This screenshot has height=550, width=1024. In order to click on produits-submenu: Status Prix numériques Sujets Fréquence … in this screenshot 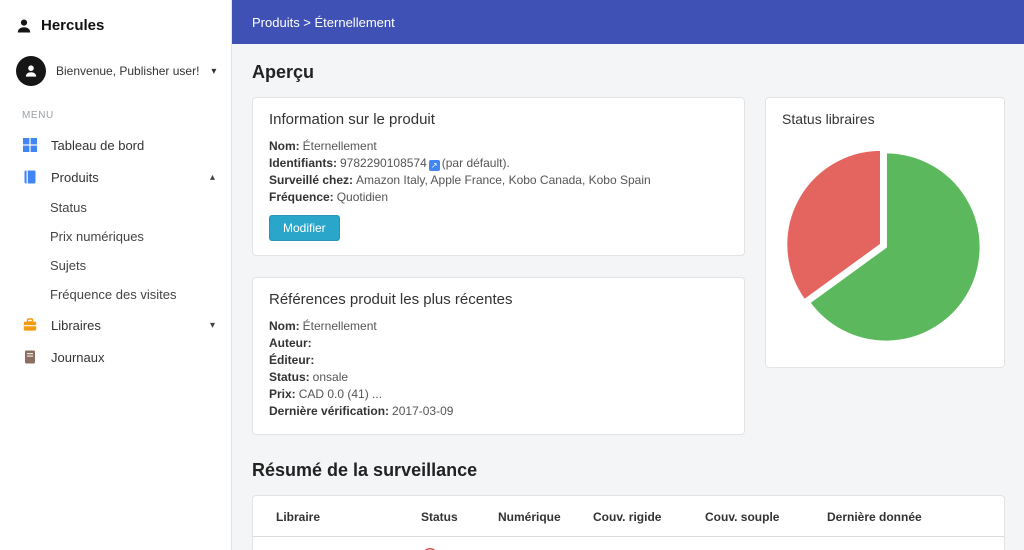, I will do `click(115, 251)`.